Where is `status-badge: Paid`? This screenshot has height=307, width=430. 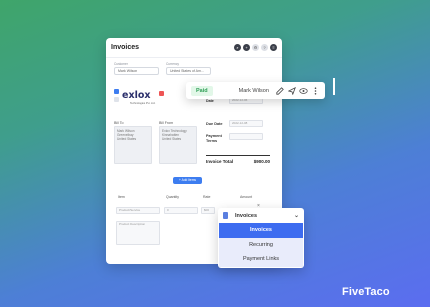
status-badge: Paid is located at coordinates (202, 90).